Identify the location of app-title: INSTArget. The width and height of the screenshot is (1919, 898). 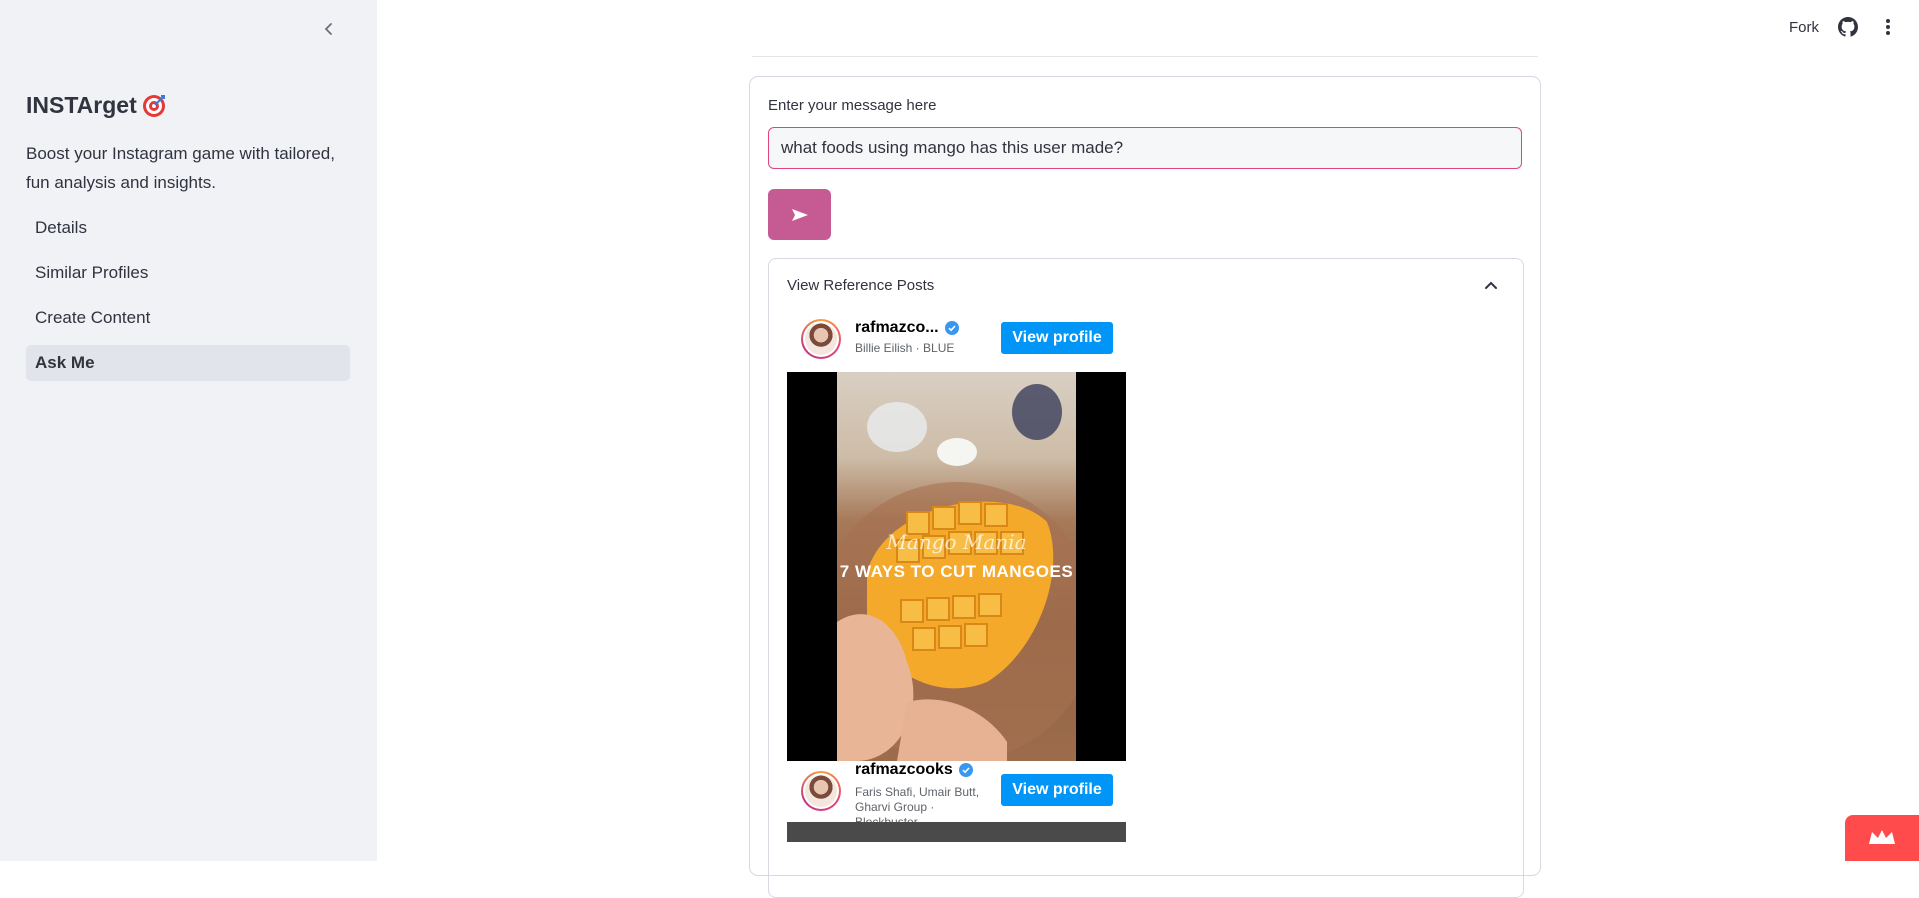
(96, 105).